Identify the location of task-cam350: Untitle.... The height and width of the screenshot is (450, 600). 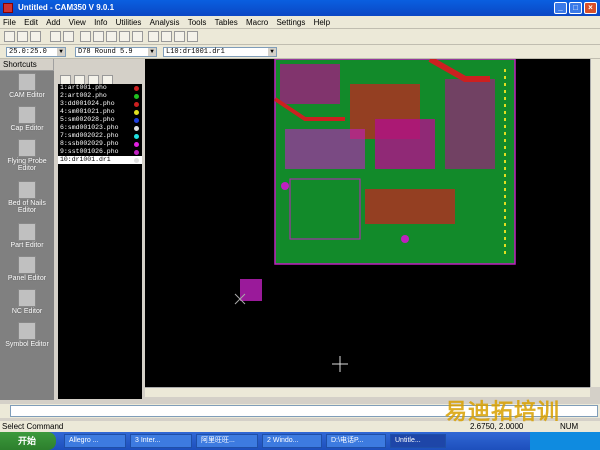
(418, 441).